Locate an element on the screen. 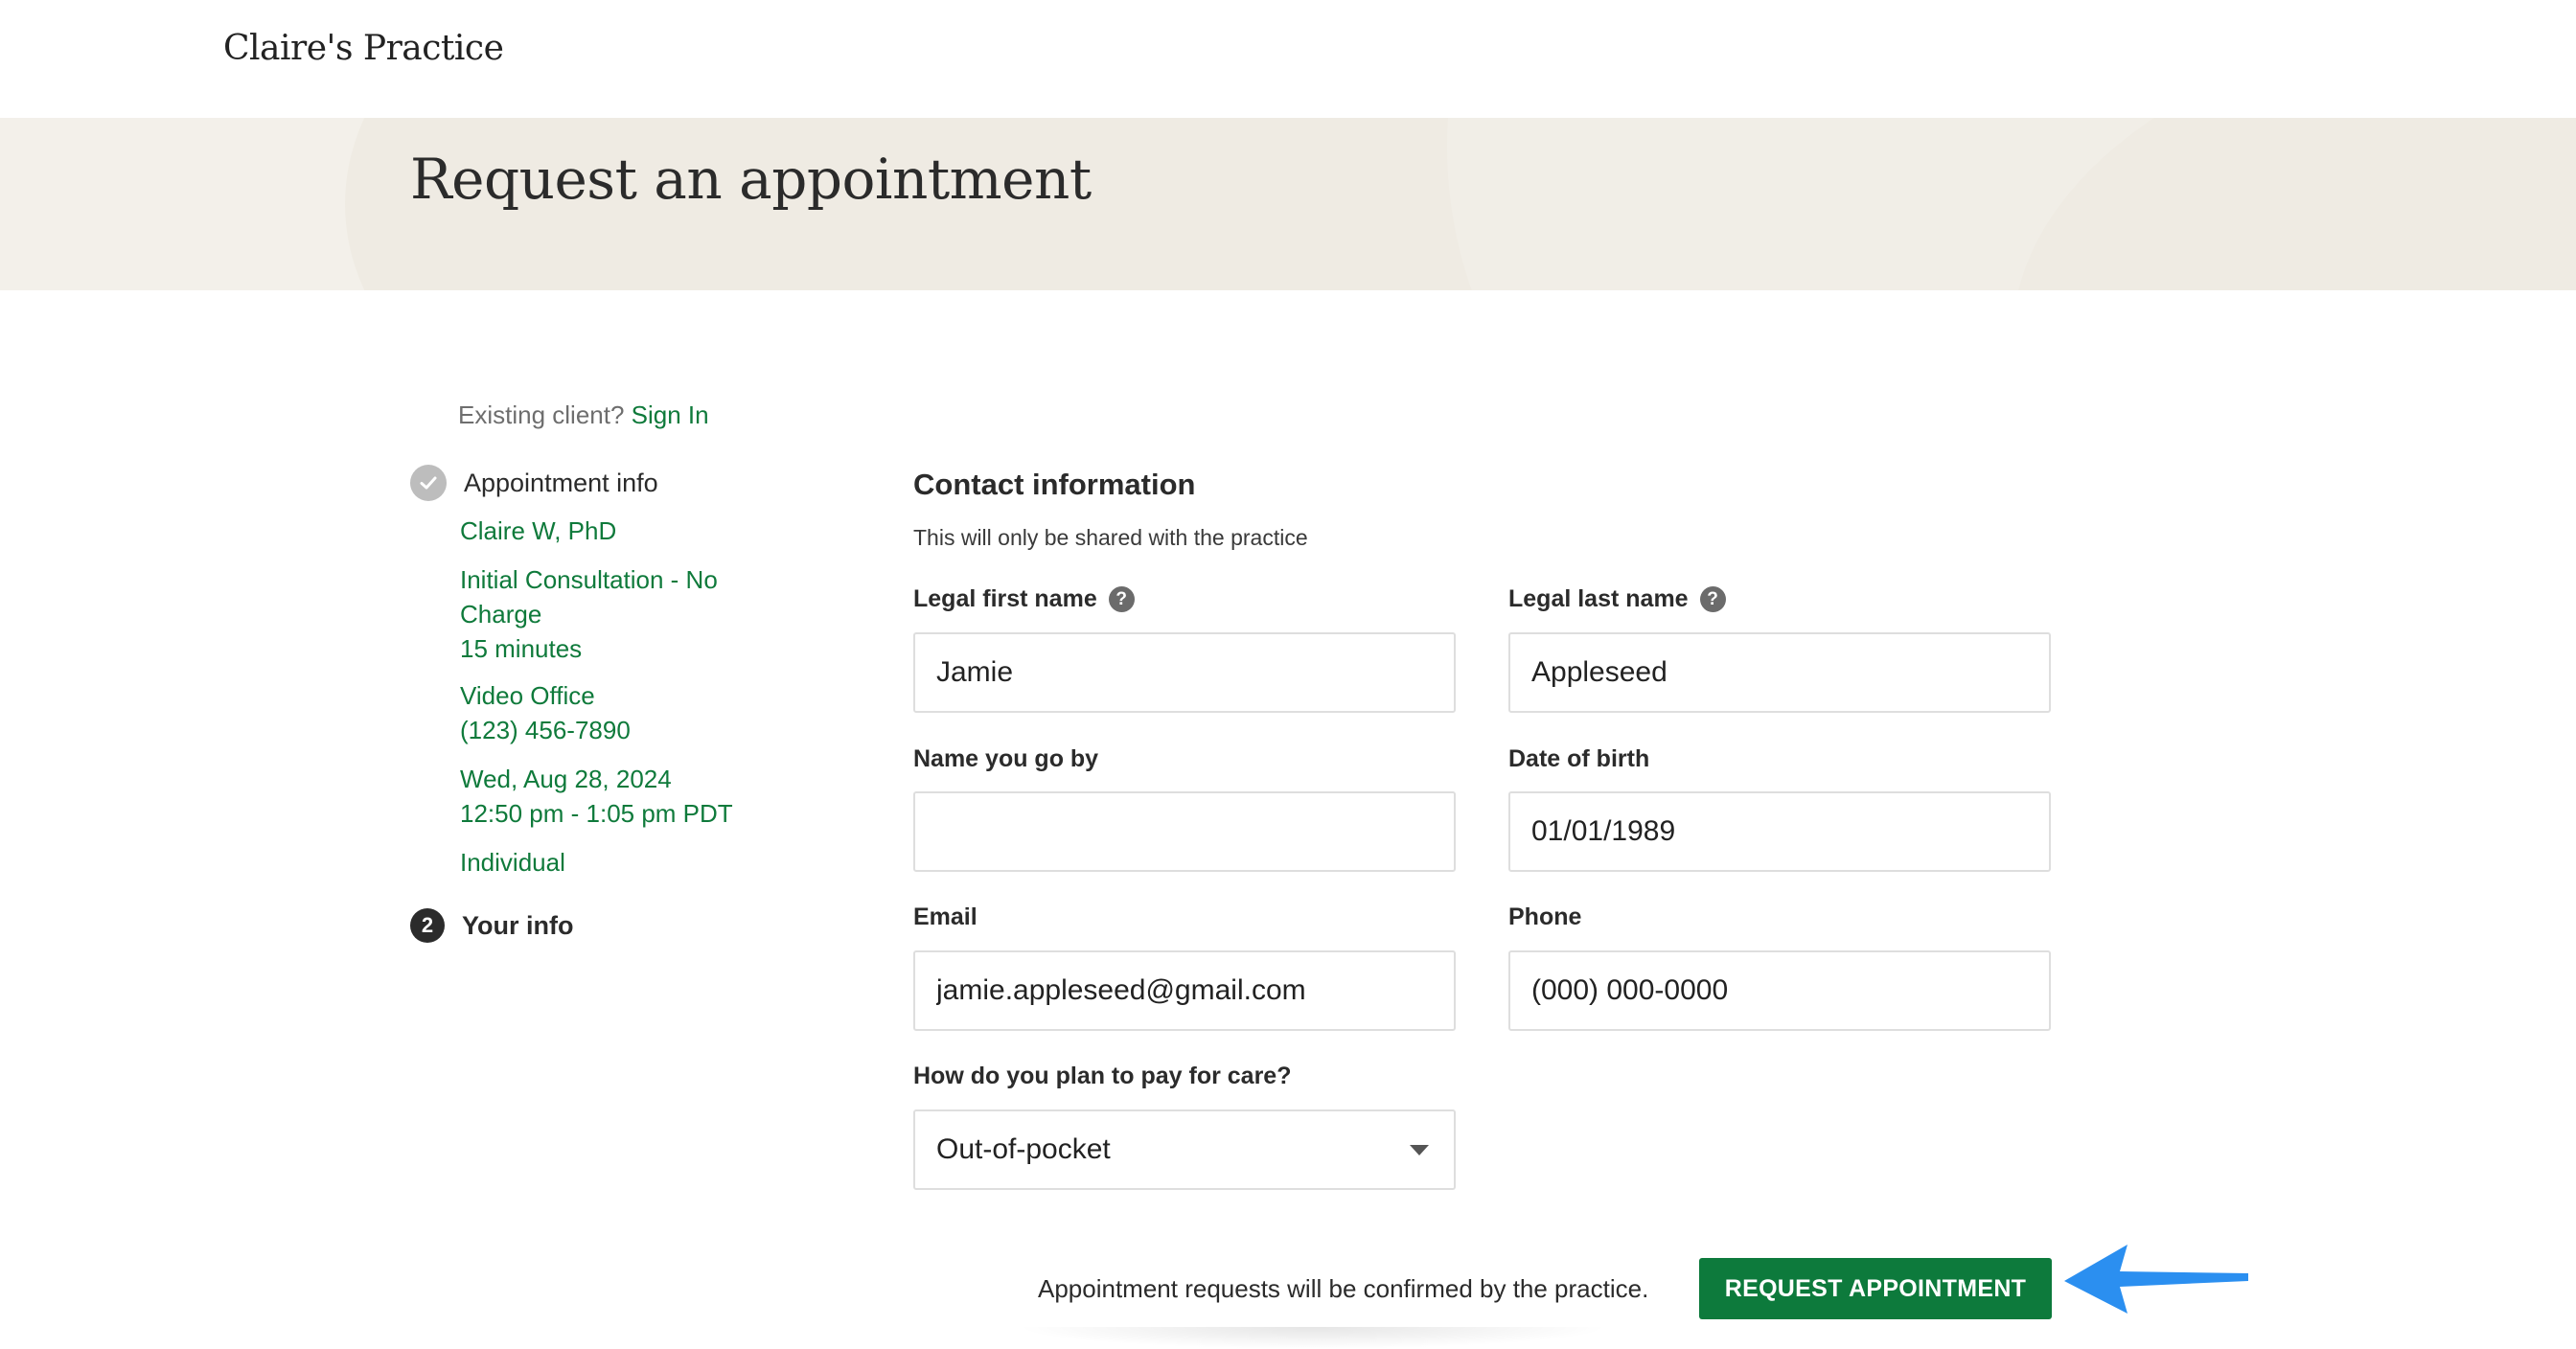 The image size is (2576, 1349). location-name: Video Office is located at coordinates (527, 695).